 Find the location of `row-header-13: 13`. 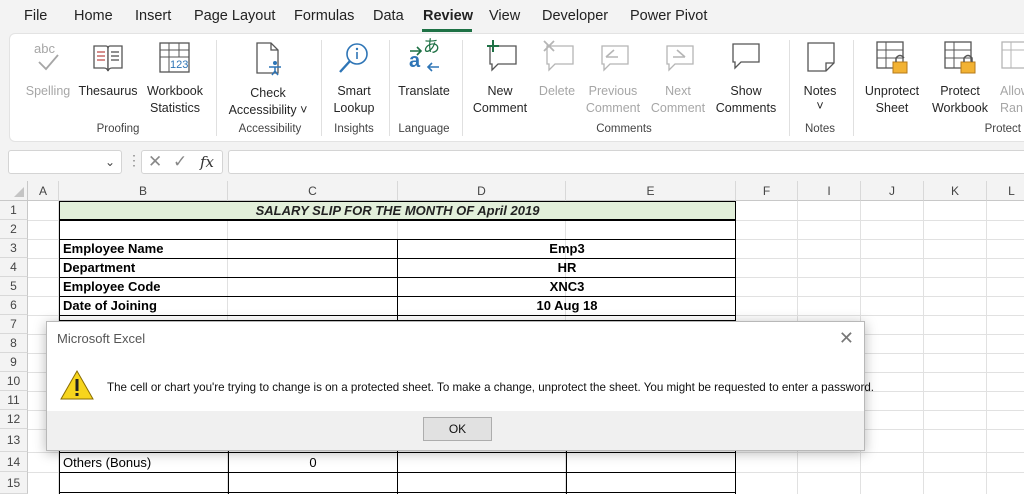

row-header-13: 13 is located at coordinates (14, 440).